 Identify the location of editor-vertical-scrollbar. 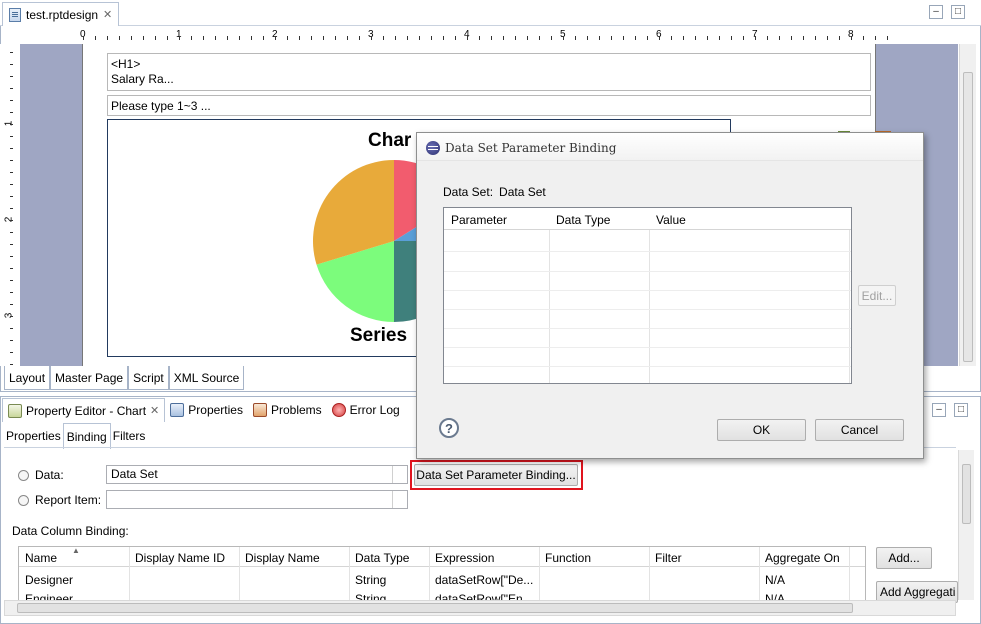
(967, 205).